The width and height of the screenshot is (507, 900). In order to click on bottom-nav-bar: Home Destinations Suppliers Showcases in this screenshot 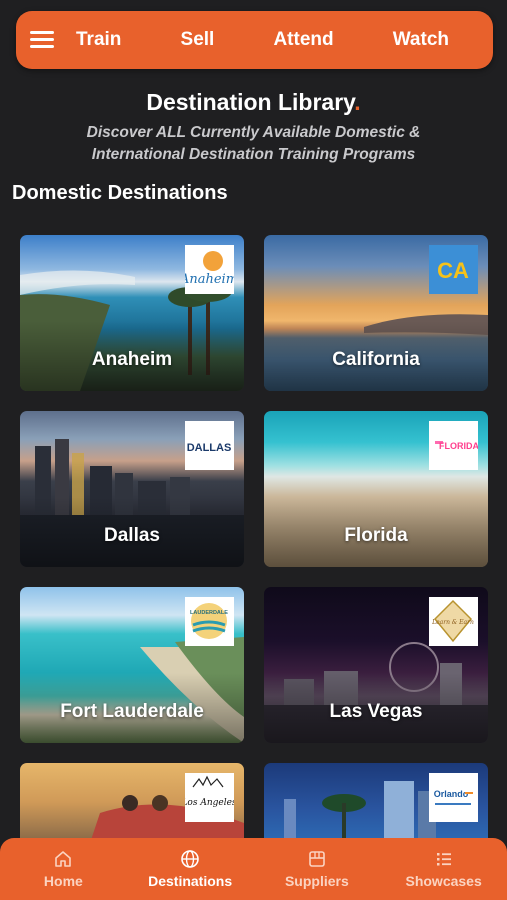, I will do `click(253, 869)`.